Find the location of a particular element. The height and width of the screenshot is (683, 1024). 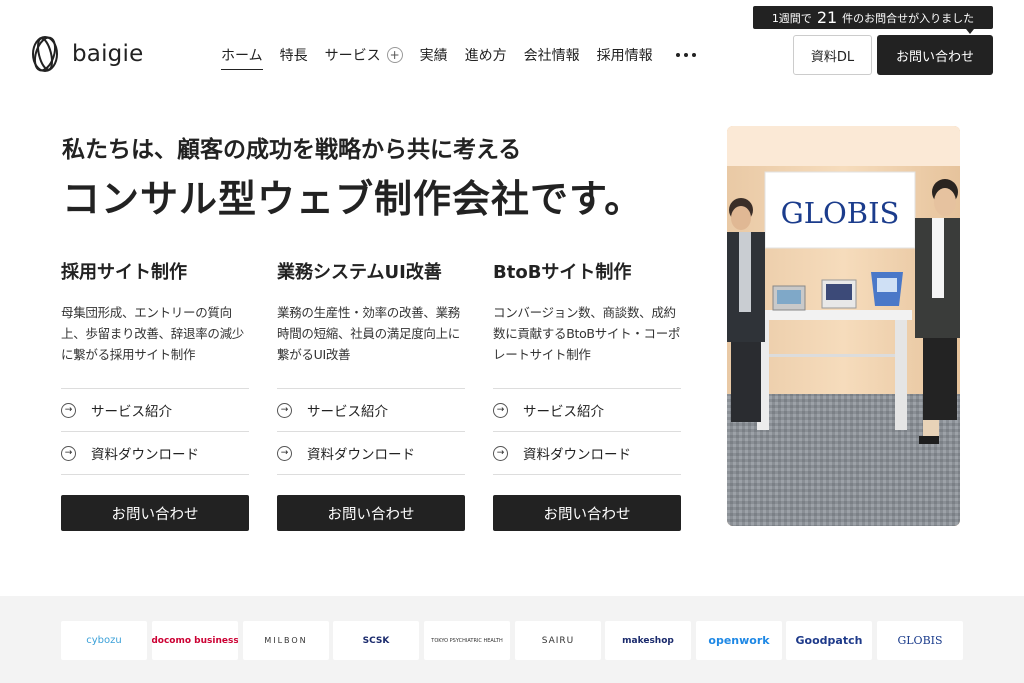

notice-prefix: 1週間で is located at coordinates (791, 18).